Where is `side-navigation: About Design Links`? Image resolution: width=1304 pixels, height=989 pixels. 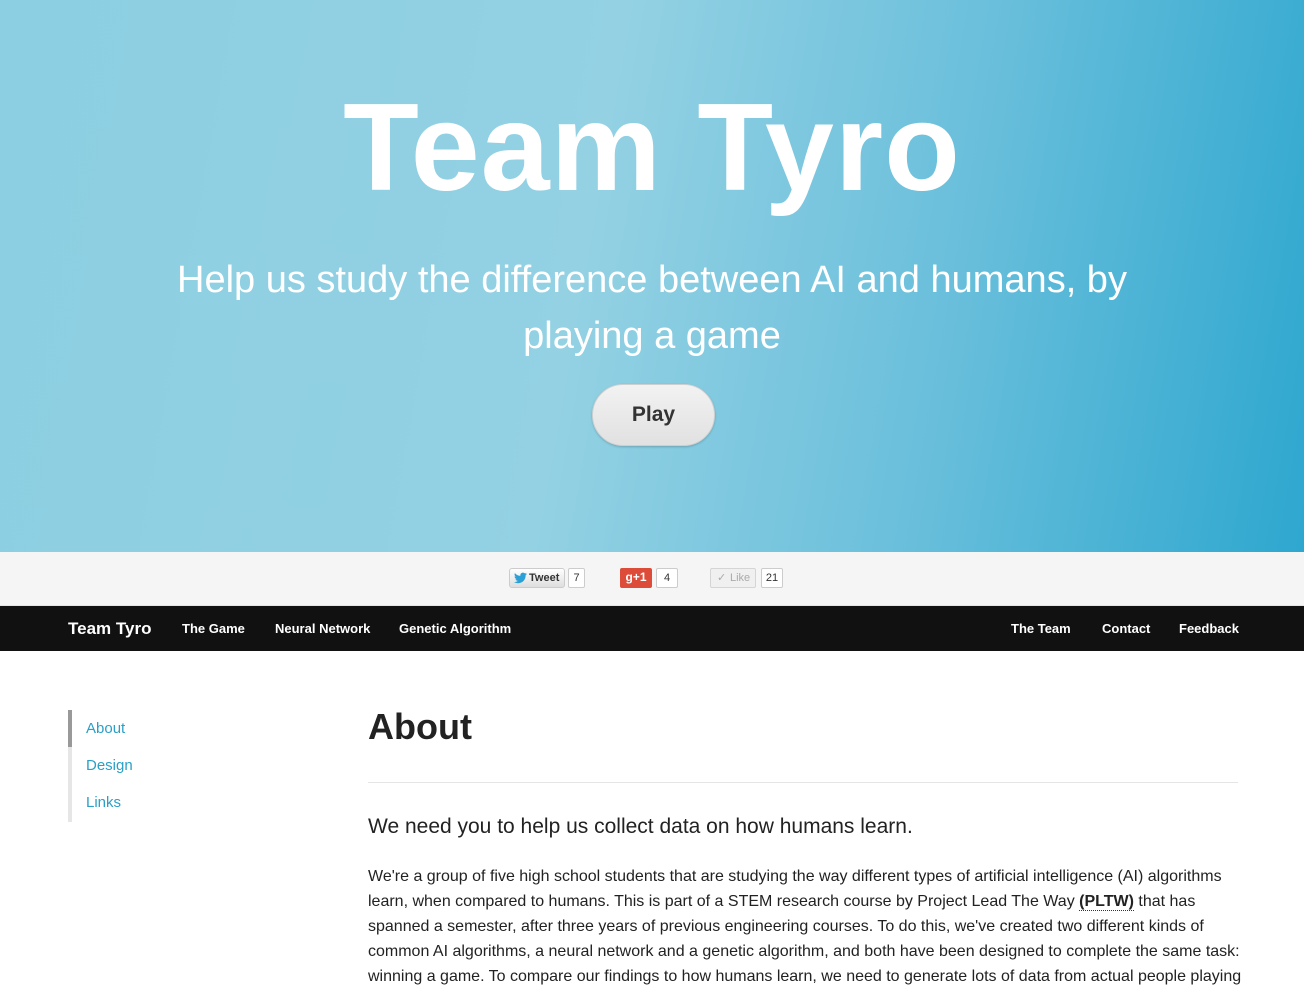 side-navigation: About Design Links is located at coordinates (168, 766).